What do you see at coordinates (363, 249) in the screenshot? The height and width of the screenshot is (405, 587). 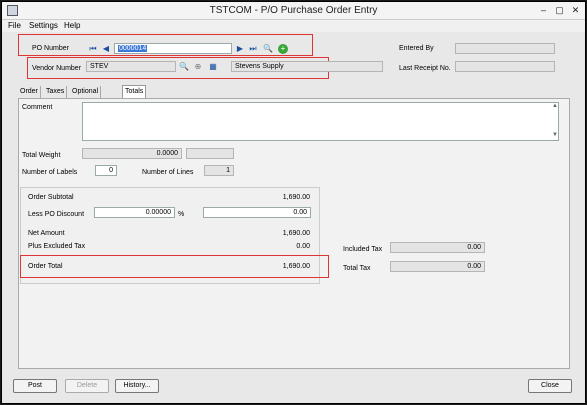 I see `included-tax-label: Included Tax` at bounding box center [363, 249].